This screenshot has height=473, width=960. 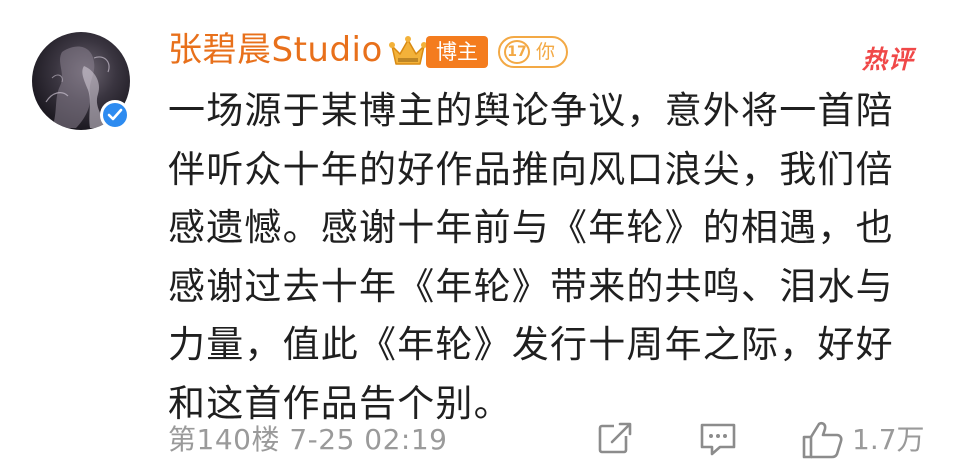 What do you see at coordinates (115, 115) in the screenshot?
I see `verified-check-icon` at bounding box center [115, 115].